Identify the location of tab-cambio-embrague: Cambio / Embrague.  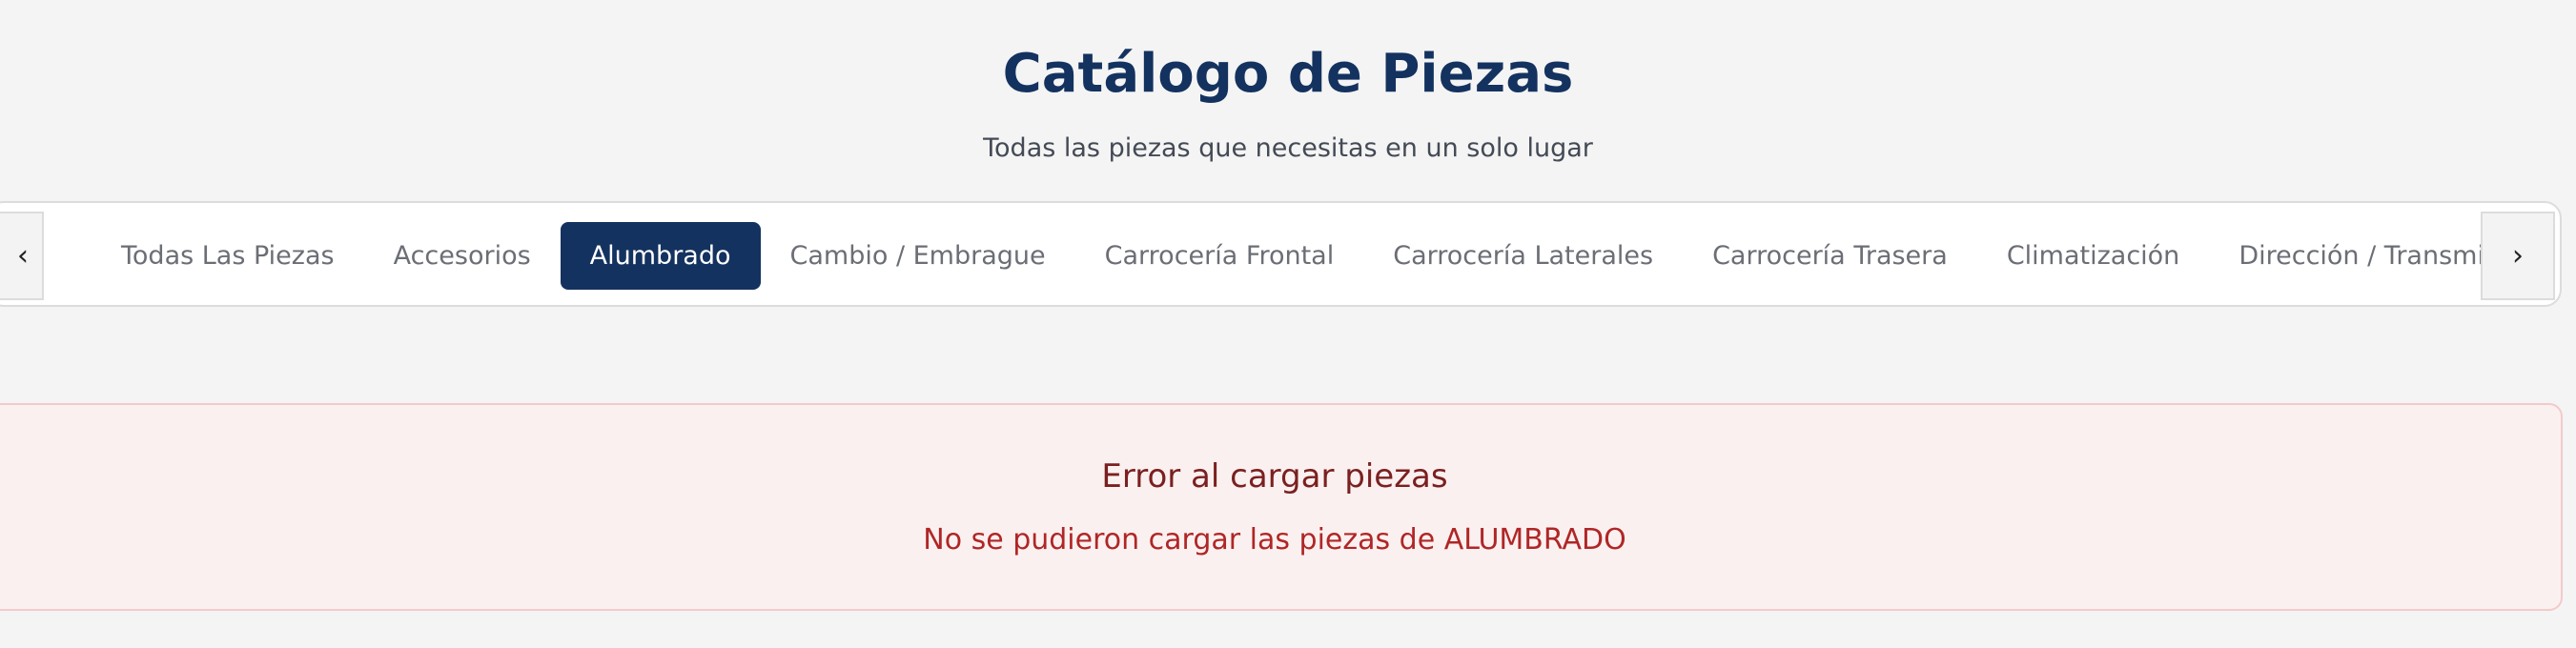
(918, 256).